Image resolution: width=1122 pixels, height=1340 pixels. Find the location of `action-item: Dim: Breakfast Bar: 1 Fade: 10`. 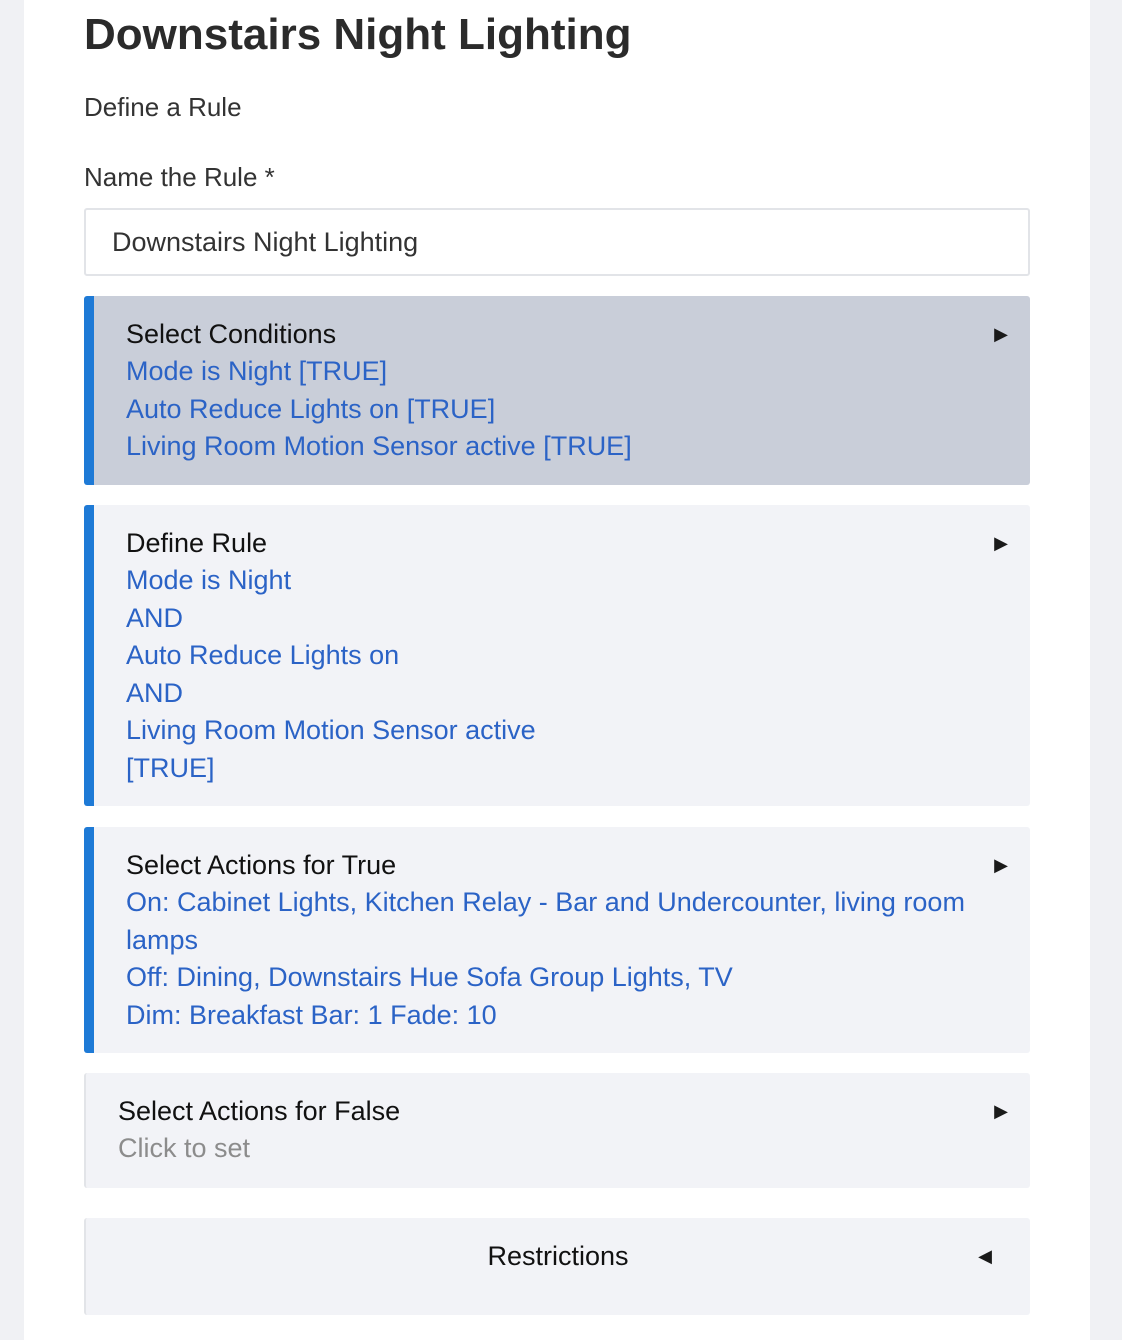

action-item: Dim: Breakfast Bar: 1 Fade: 10 is located at coordinates (311, 1014).